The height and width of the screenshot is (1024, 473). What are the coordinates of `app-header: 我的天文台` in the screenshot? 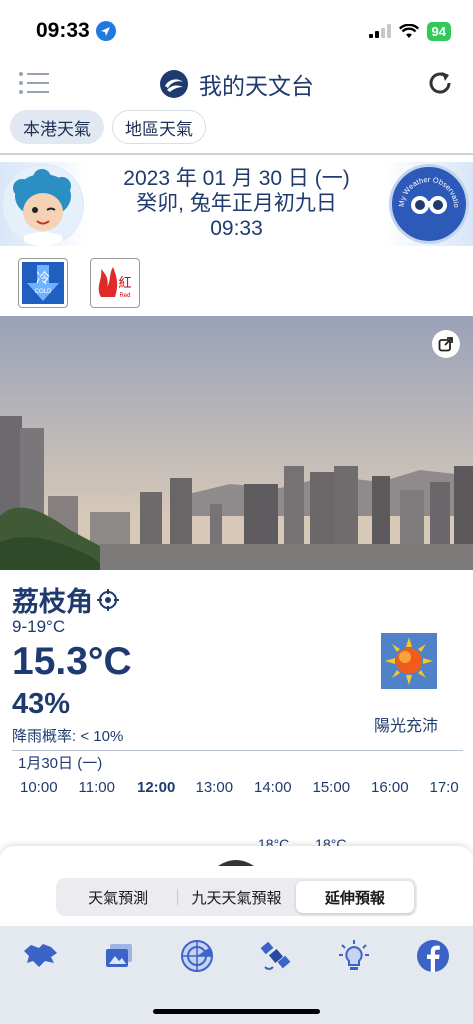 It's located at (236, 84).